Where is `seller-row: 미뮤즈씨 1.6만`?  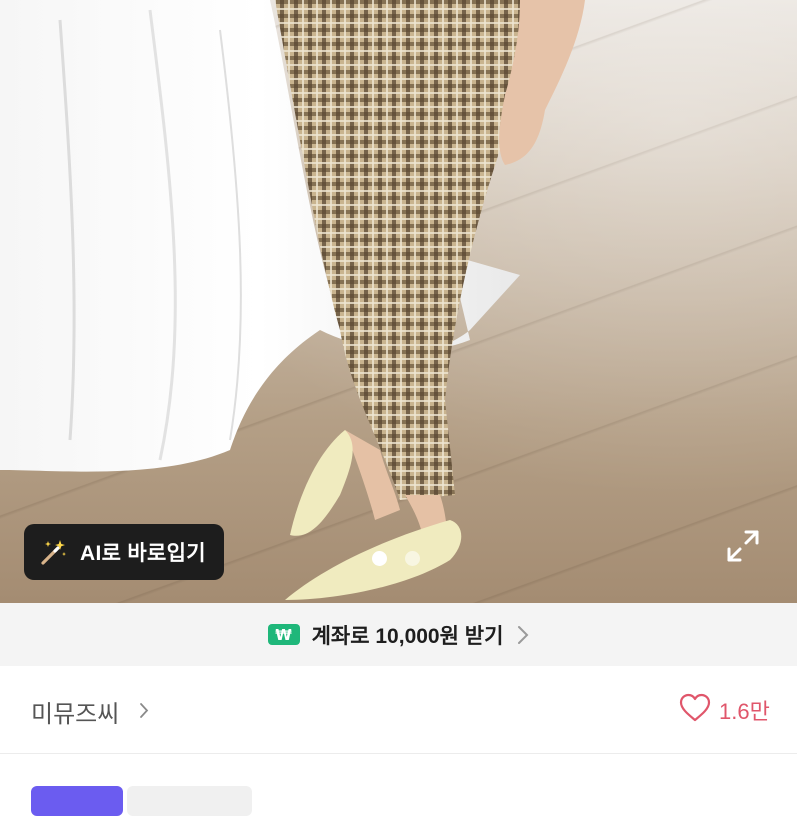 seller-row: 미뮤즈씨 1.6만 is located at coordinates (398, 710).